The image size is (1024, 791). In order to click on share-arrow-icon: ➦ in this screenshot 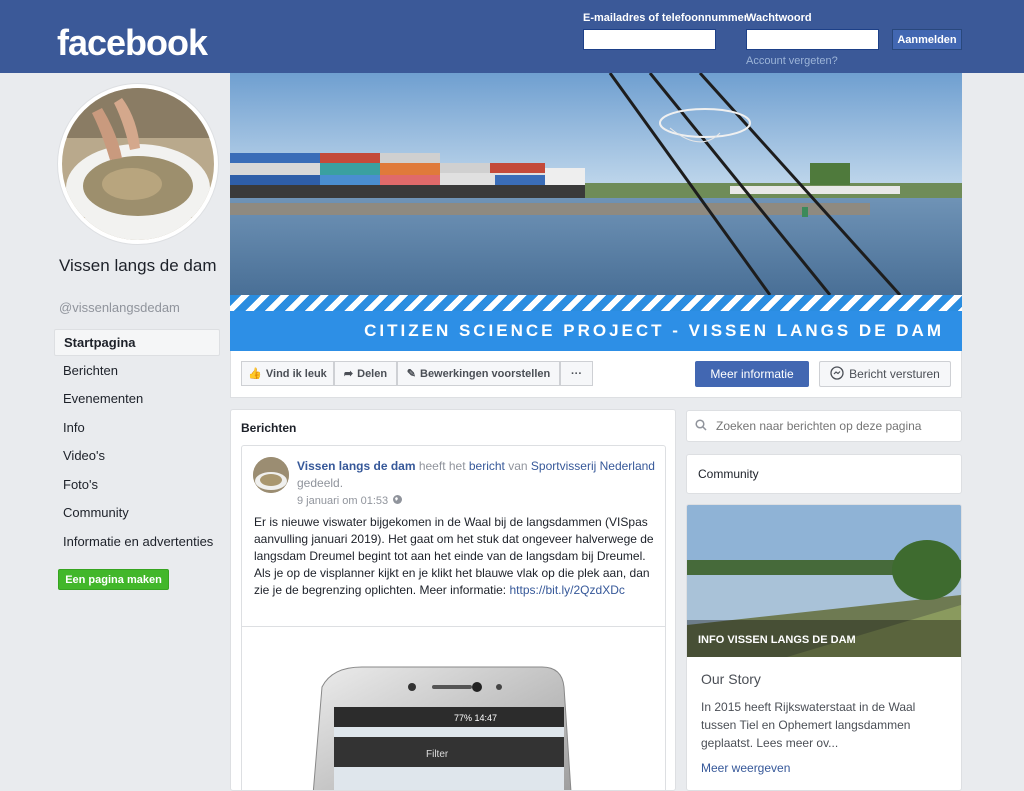, I will do `click(348, 374)`.